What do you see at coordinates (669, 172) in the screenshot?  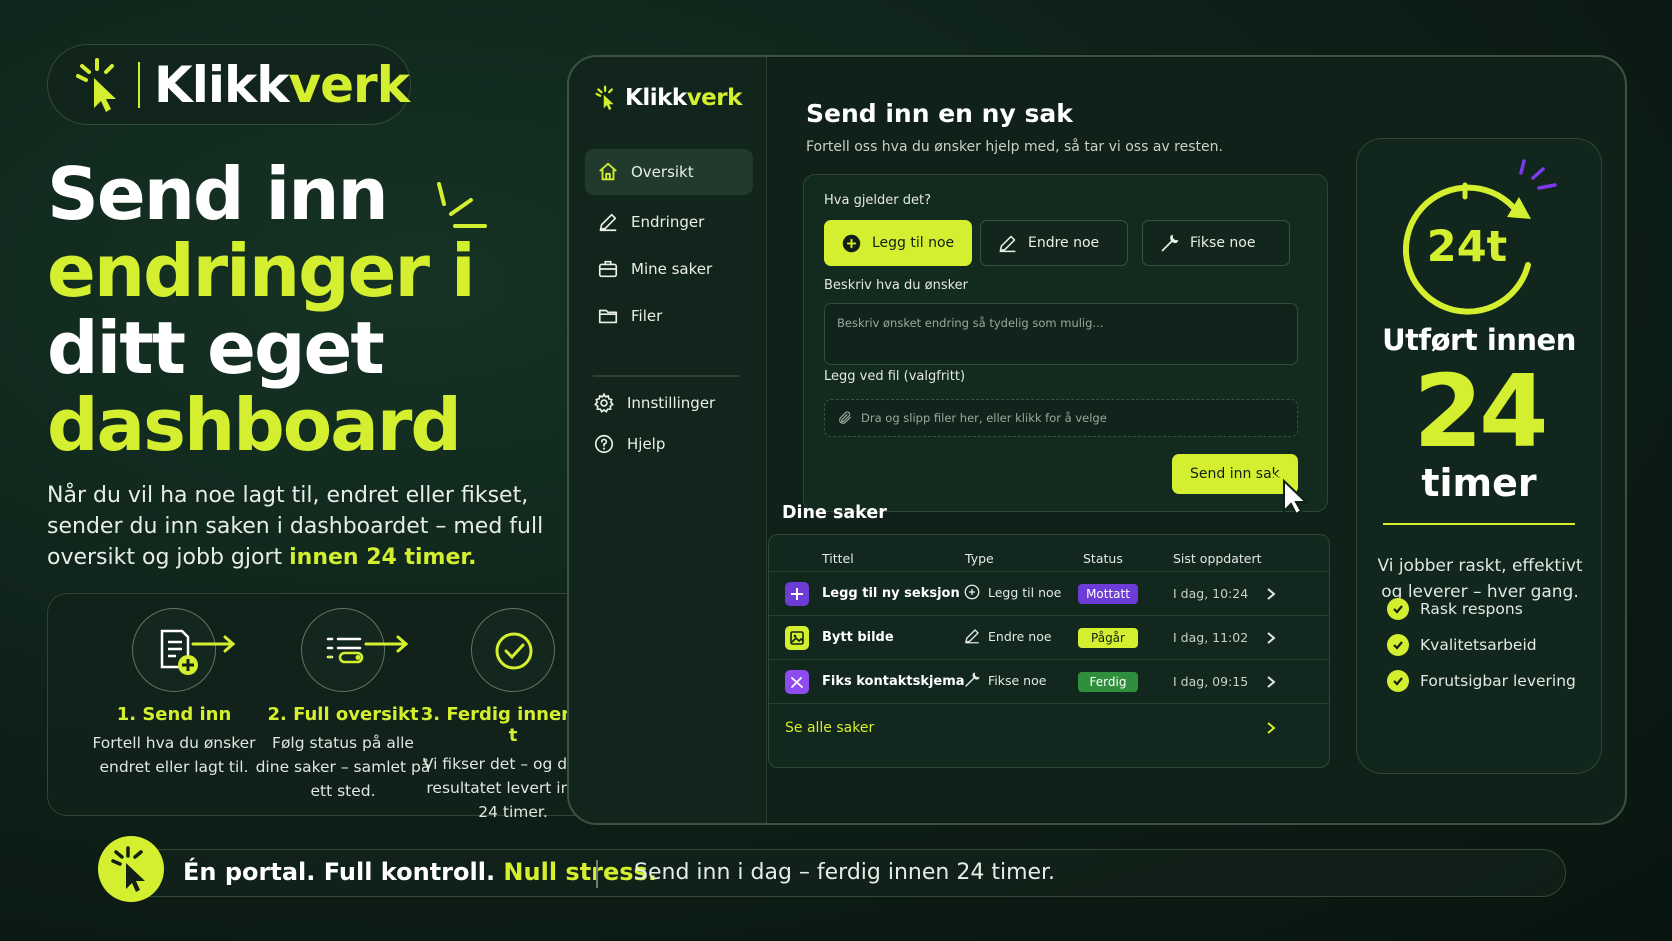 I see `sidebar-item-oversikt: Oversikt` at bounding box center [669, 172].